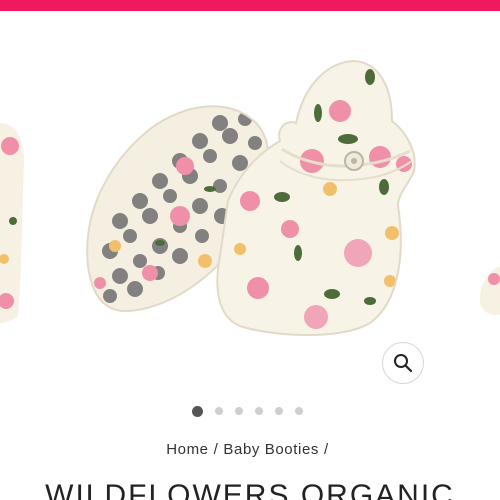 This screenshot has height=500, width=500. Describe the element at coordinates (271, 449) in the screenshot. I see `breadcrumb-category-link: Baby Booties` at that location.